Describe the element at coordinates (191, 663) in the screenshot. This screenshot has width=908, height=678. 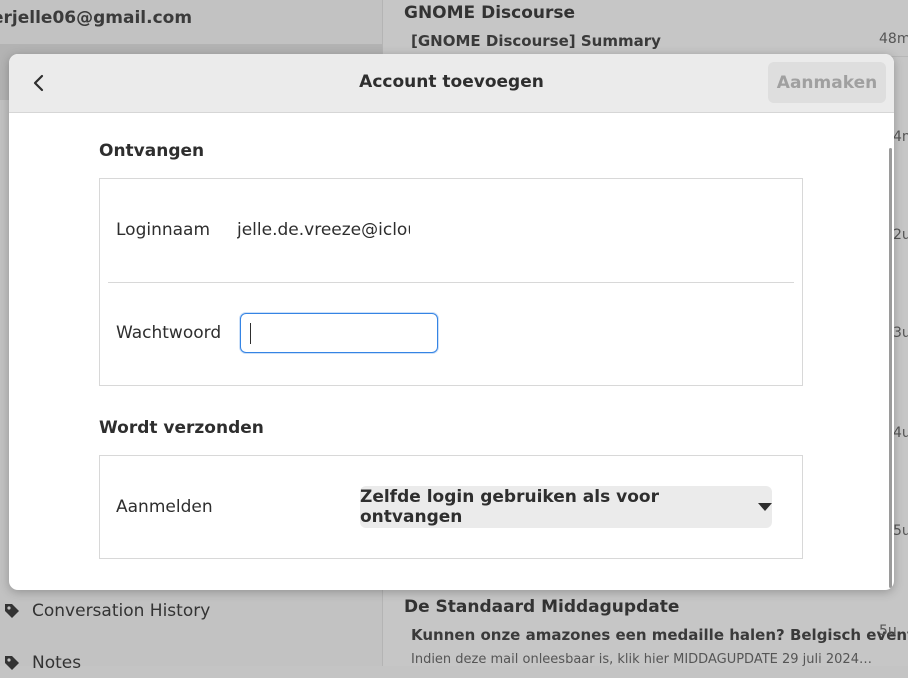
I see `folder-notes: Notes` at that location.